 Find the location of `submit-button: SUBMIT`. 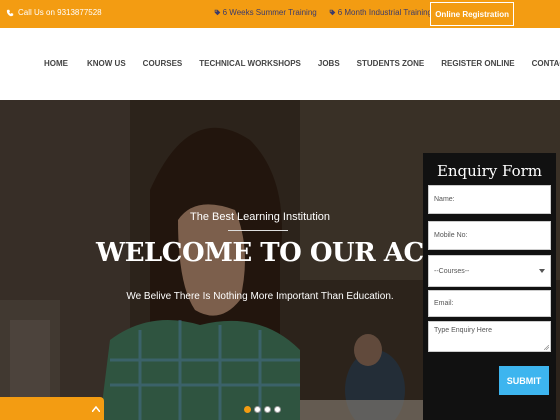

submit-button: SUBMIT is located at coordinates (524, 380).